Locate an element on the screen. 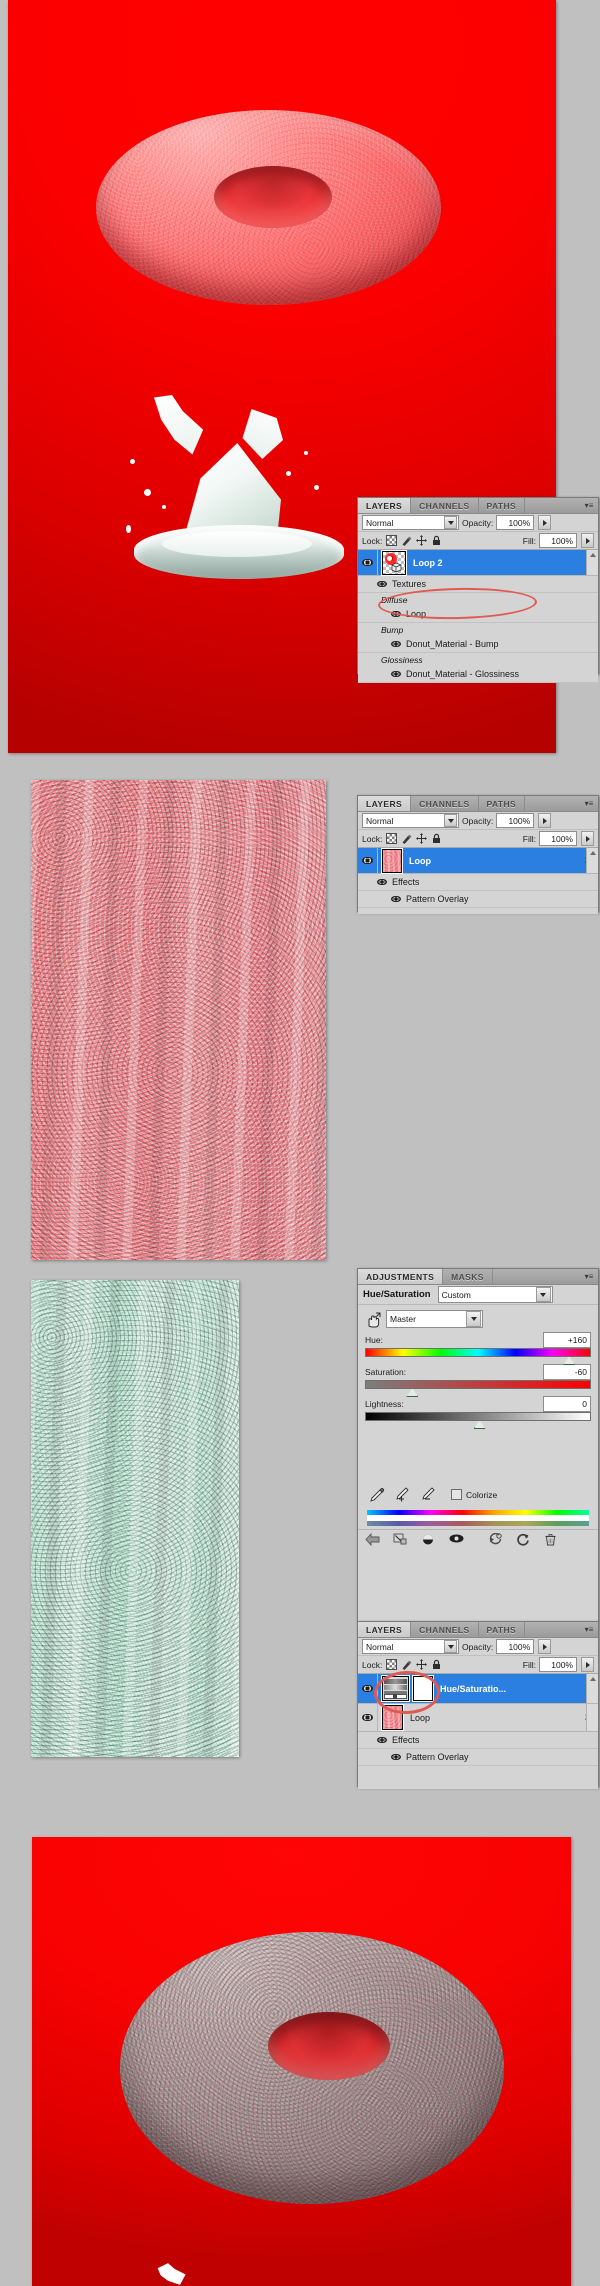 This screenshot has width=600, height=2286. channel-select: Master is located at coordinates (434, 1319).